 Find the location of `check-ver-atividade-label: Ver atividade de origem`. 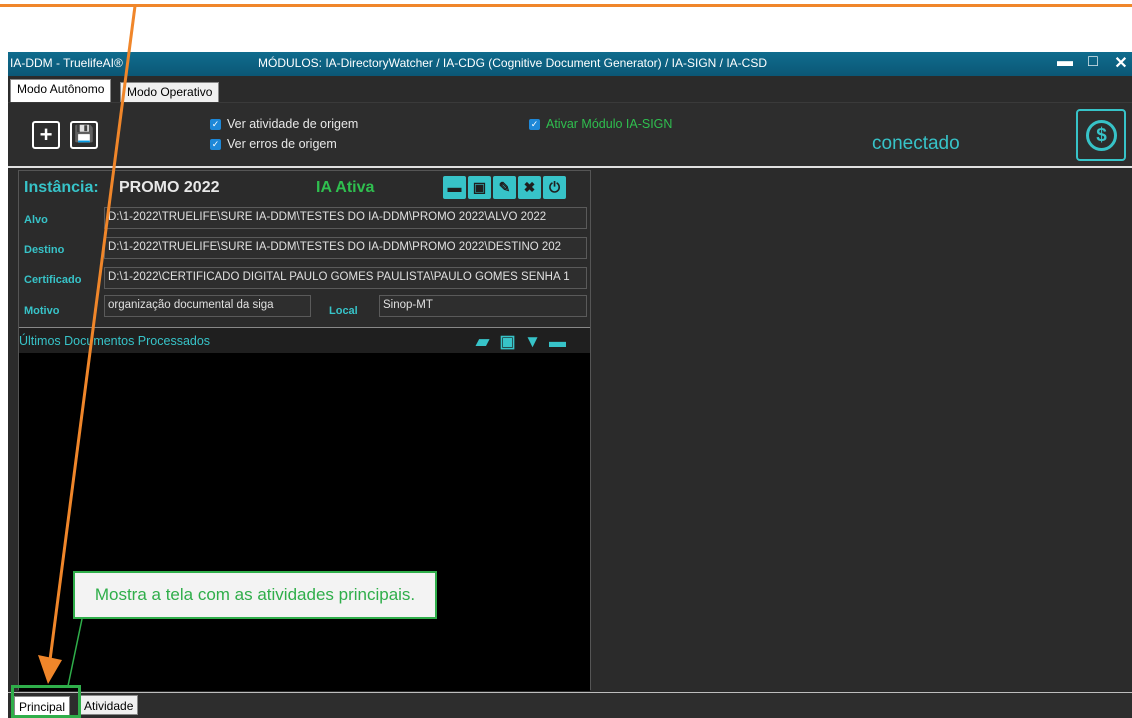

check-ver-atividade-label: Ver atividade de origem is located at coordinates (293, 124).